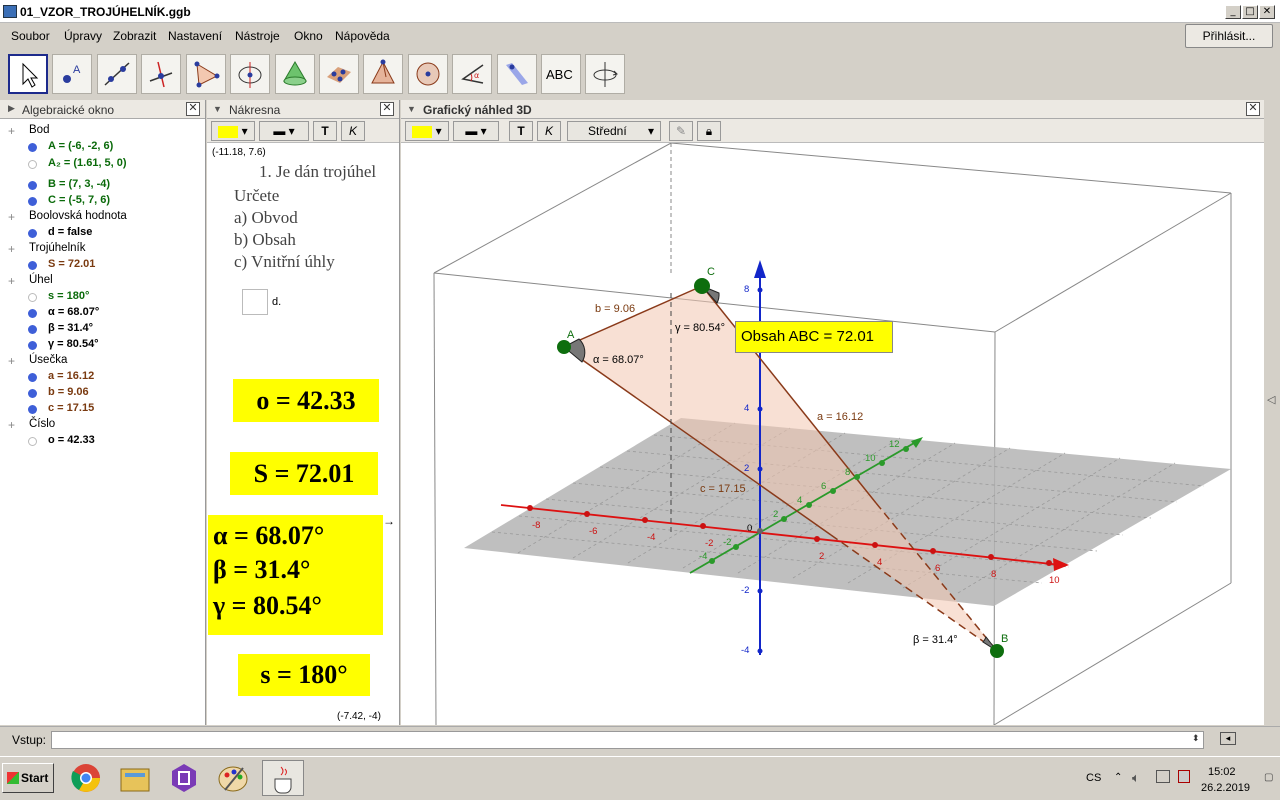 The height and width of the screenshot is (800, 1280). What do you see at coordinates (161, 74) in the screenshot?
I see `perpendicular-tool` at bounding box center [161, 74].